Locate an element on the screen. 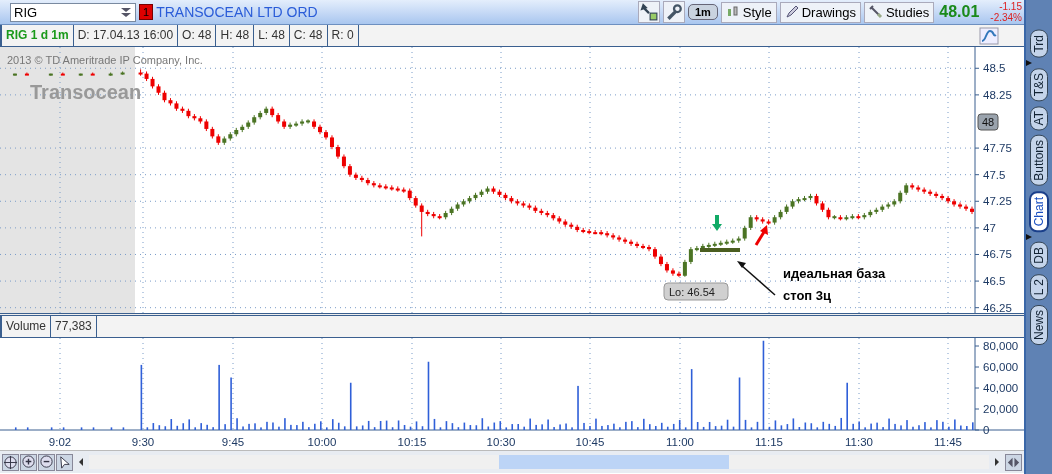  symbol-field: RIG is located at coordinates (73, 12).